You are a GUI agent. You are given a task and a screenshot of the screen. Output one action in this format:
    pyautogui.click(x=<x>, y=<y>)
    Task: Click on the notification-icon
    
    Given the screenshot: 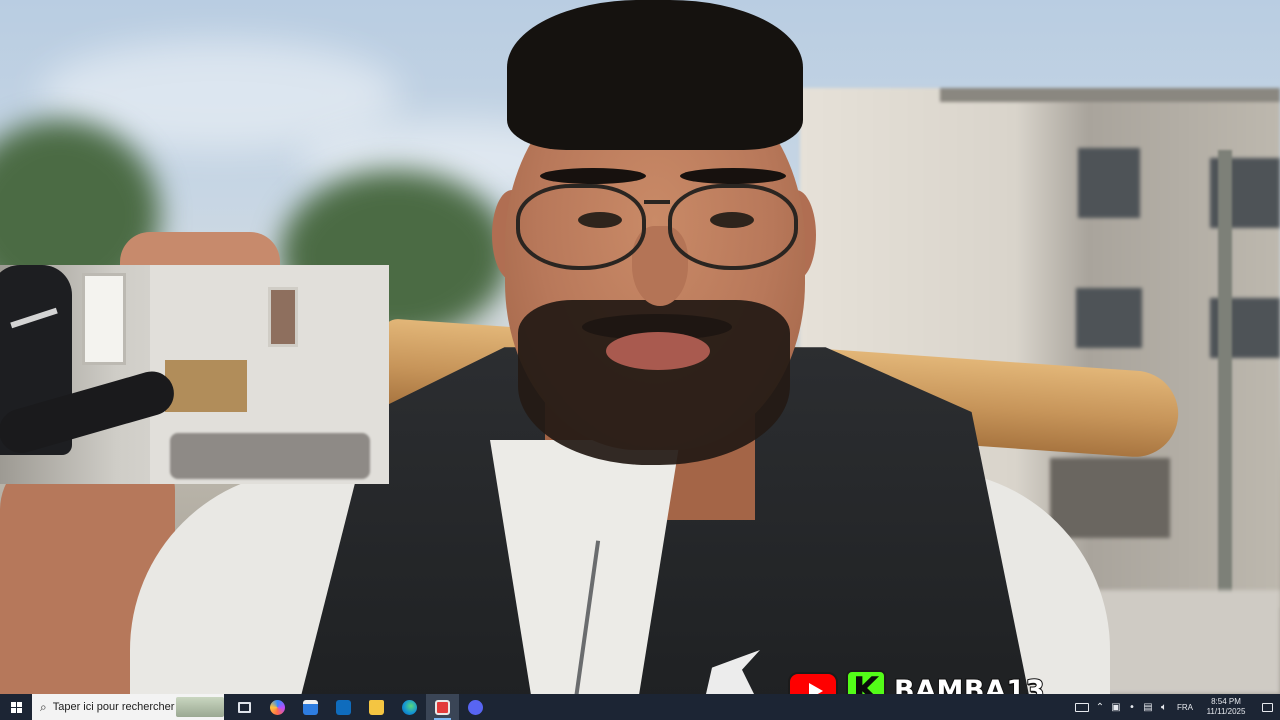 What is the action you would take?
    pyautogui.click(x=1267, y=707)
    